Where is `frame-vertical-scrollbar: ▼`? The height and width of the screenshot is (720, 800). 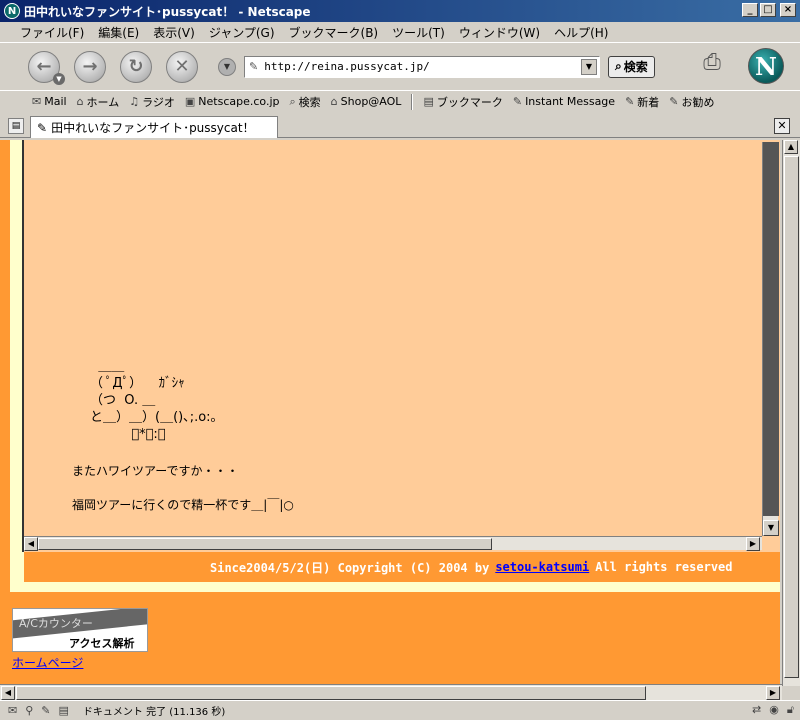
frame-vertical-scrollbar: ▼ is located at coordinates (770, 339).